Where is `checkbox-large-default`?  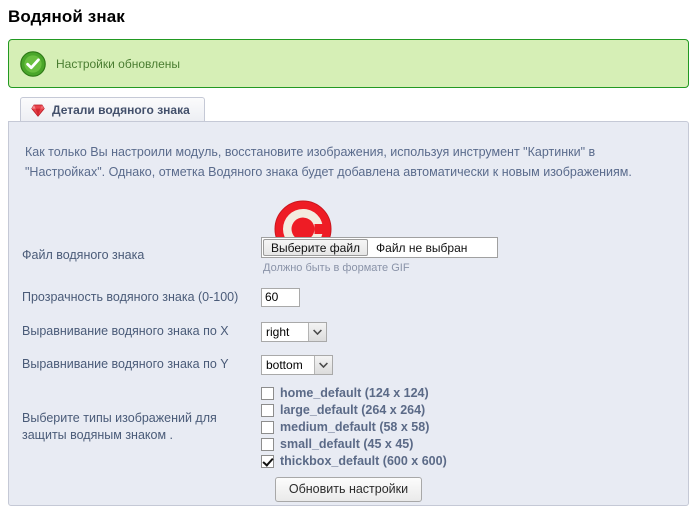
checkbox-large-default is located at coordinates (267, 410).